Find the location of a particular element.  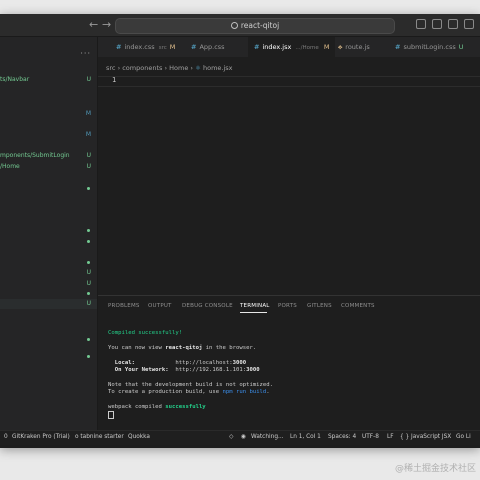

js-file-icon: ⟡ is located at coordinates (340, 47).